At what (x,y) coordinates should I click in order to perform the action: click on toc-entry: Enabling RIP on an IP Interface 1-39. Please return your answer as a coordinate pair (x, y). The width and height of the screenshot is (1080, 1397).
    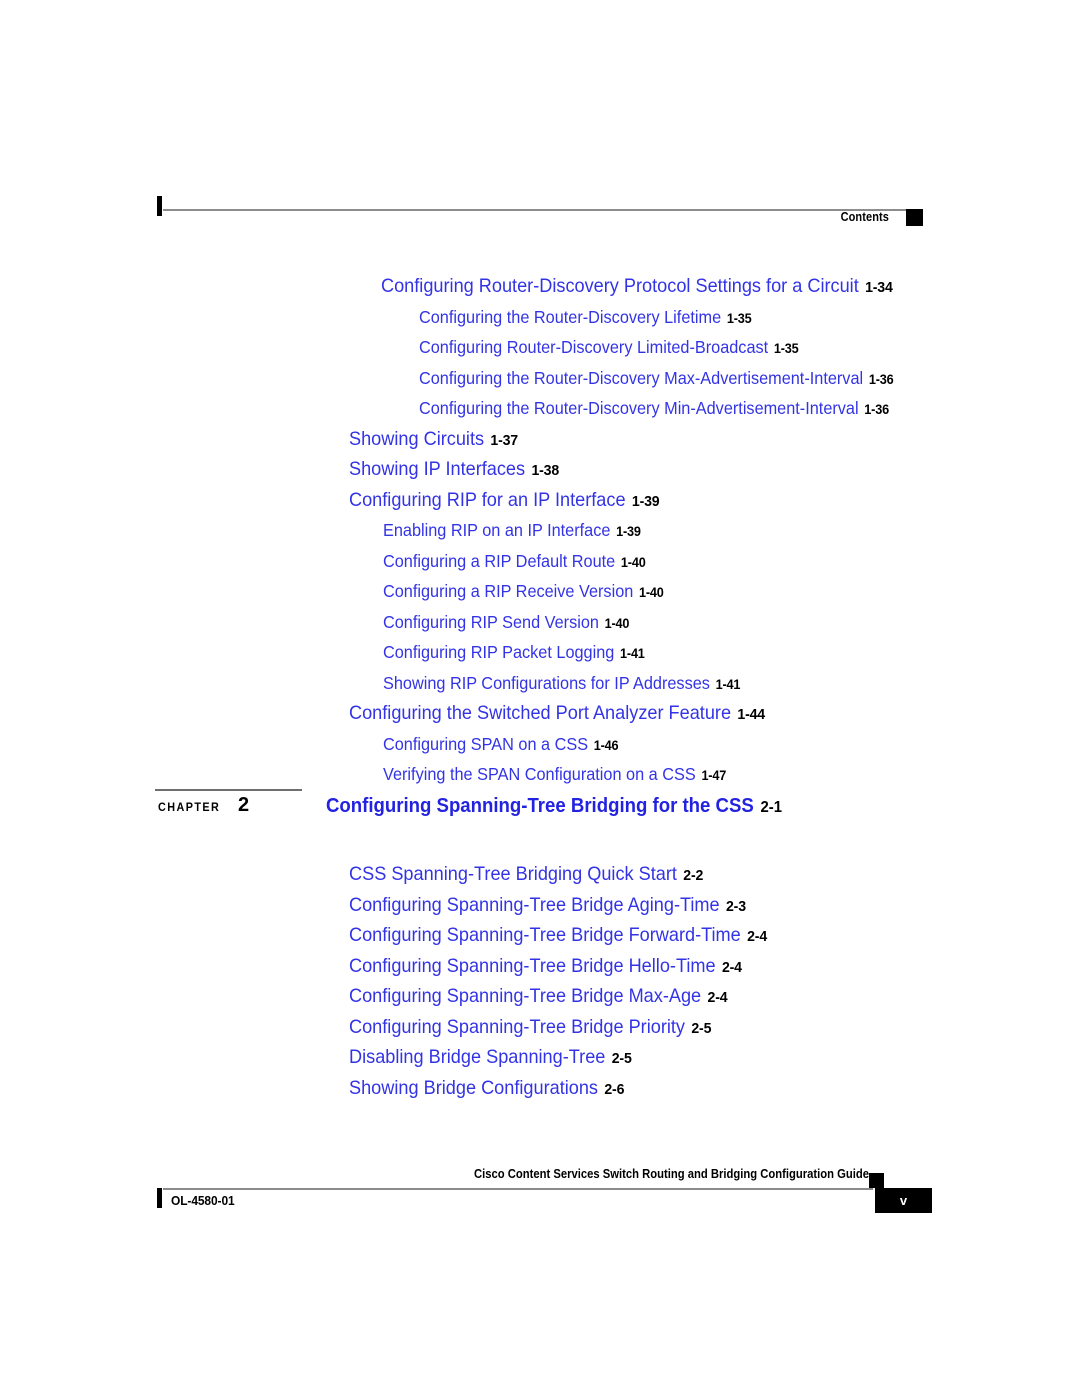
    Looking at the image, I should click on (707, 531).